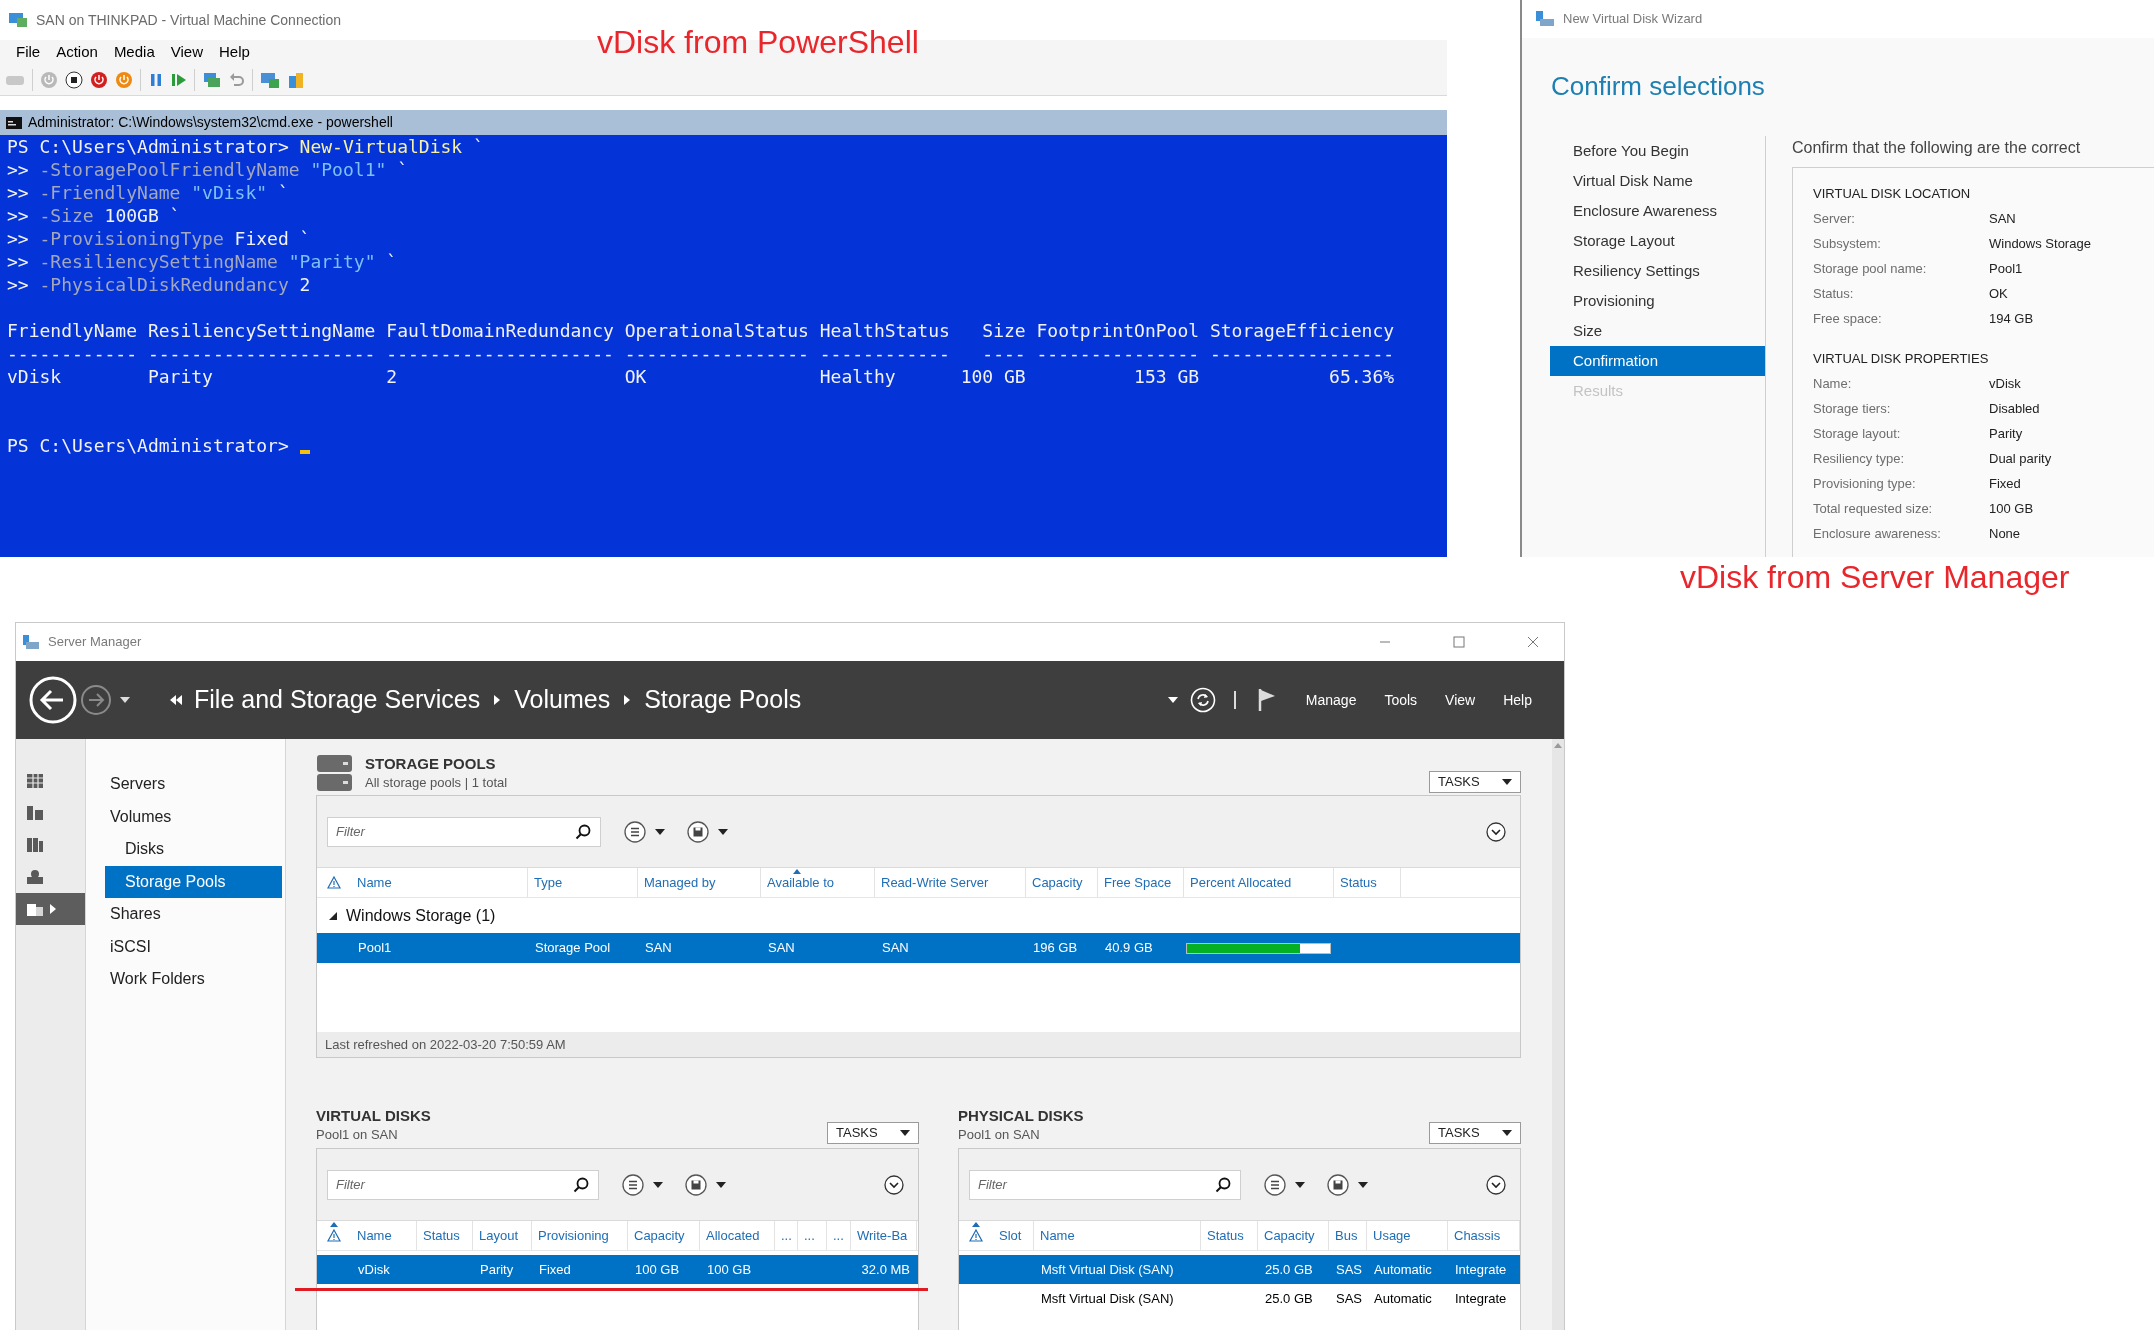 Image resolution: width=2154 pixels, height=1330 pixels. Describe the element at coordinates (1484, 1235) in the screenshot. I see `column-header: Chassis` at that location.